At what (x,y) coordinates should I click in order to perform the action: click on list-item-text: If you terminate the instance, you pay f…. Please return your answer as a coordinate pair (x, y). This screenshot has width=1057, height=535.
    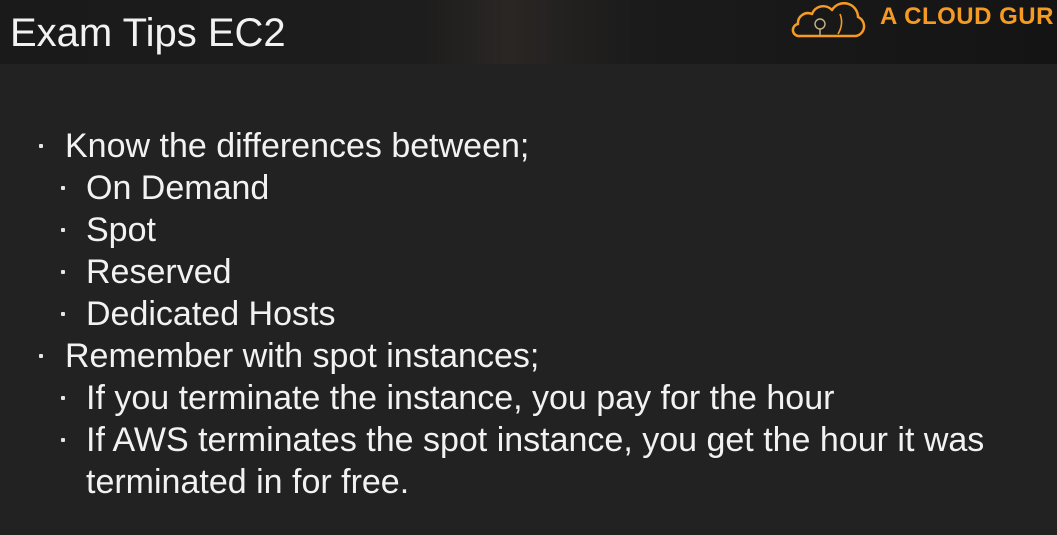
    Looking at the image, I should click on (460, 398).